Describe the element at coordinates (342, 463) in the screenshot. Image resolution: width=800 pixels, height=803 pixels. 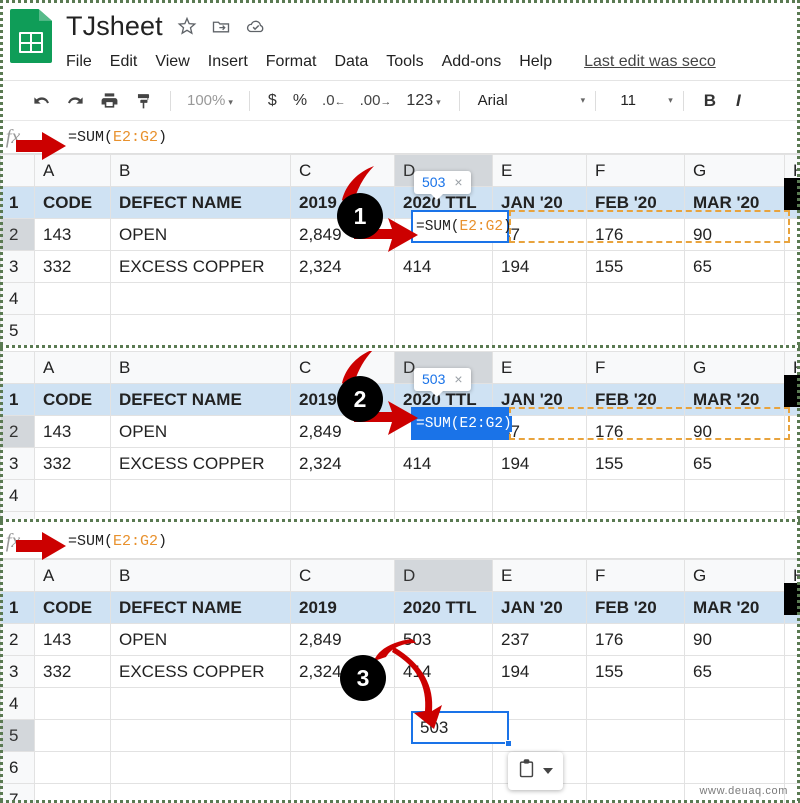
I see `cell-c3: 2,324` at that location.